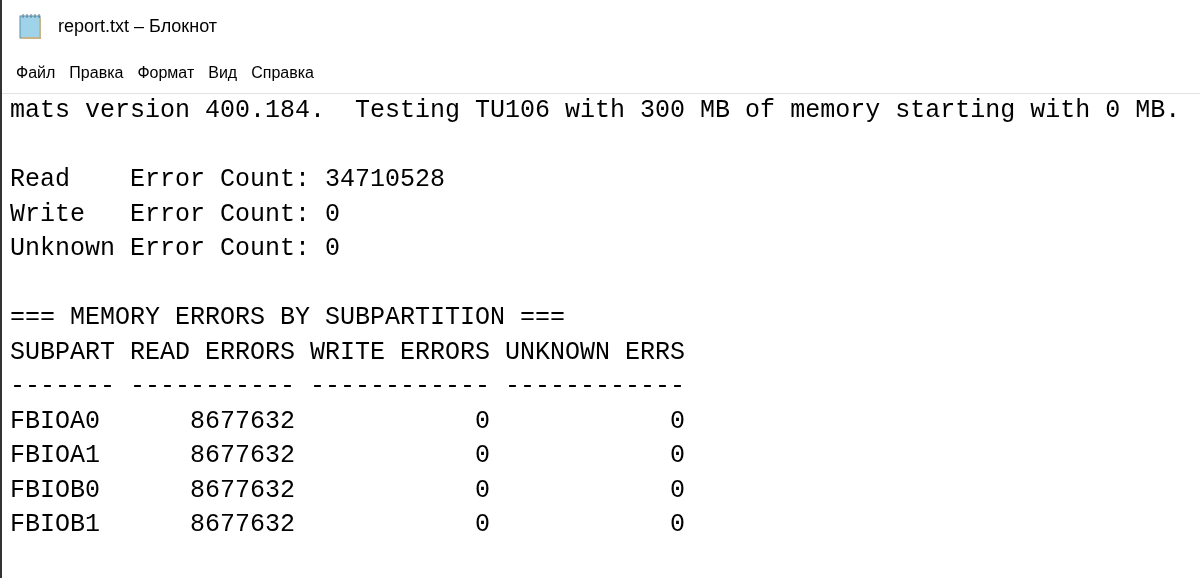  What do you see at coordinates (348, 456) in the screenshot?
I see `text-line: FBIOA1 8677632 0 0` at bounding box center [348, 456].